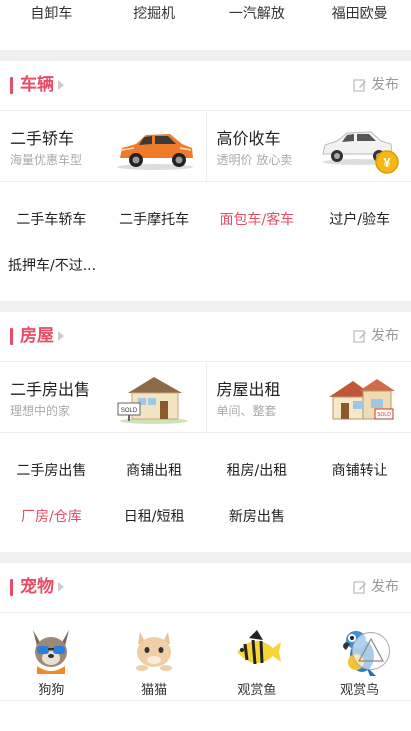 The height and width of the screenshot is (731, 411). Describe the element at coordinates (51, 516) in the screenshot. I see `category-link-highlighted: 厂房/仓库` at that location.